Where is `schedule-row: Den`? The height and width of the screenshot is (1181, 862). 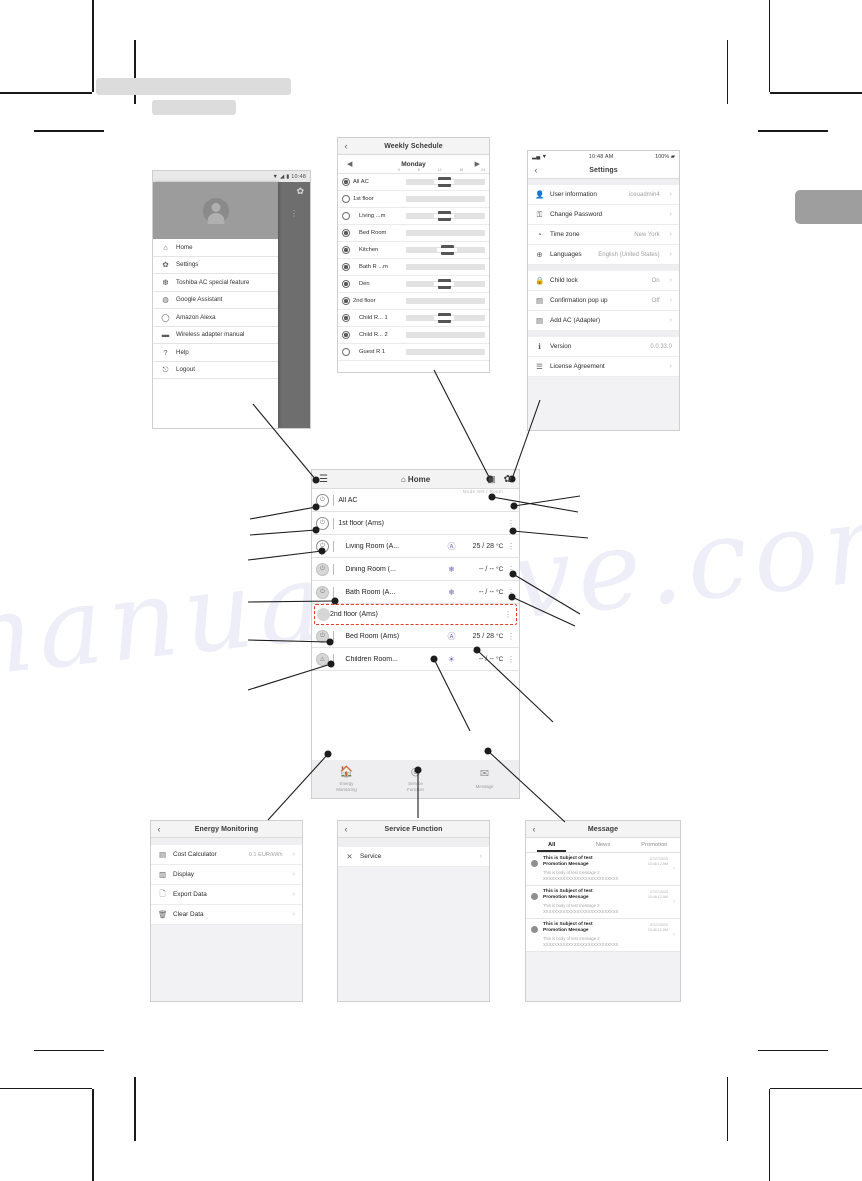 schedule-row: Den is located at coordinates (413, 284).